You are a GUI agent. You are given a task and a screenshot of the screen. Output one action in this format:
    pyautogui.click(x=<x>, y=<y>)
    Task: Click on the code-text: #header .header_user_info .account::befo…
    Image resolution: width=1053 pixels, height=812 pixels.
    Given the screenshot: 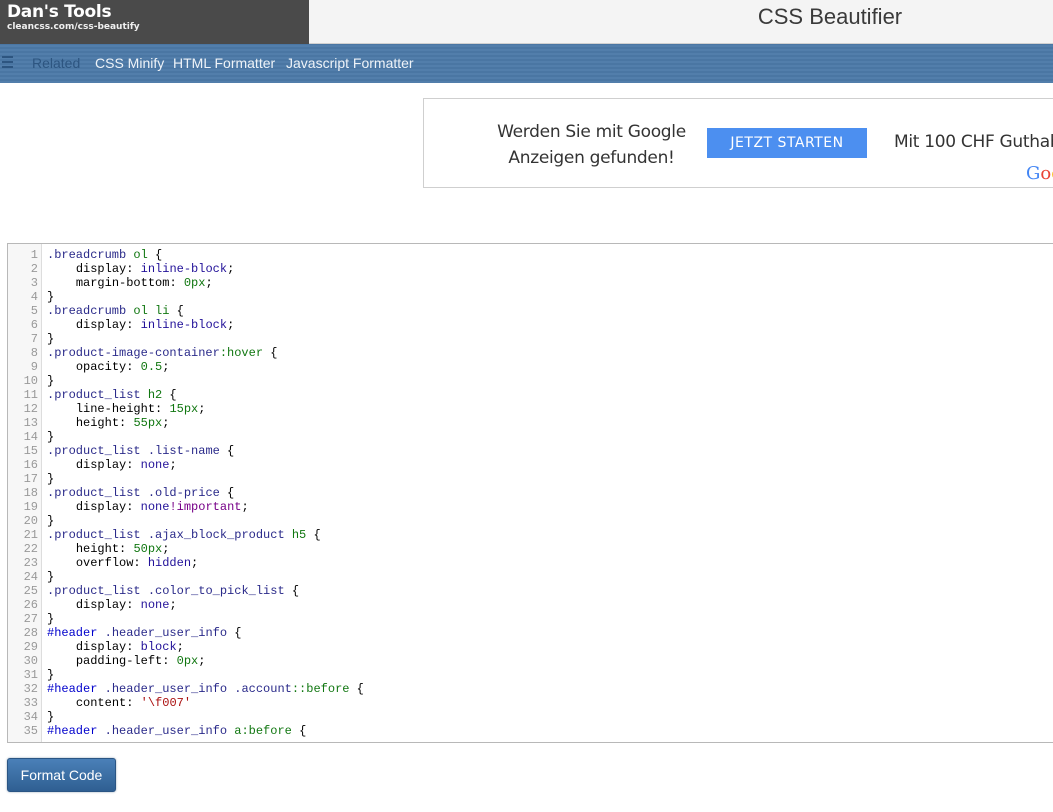 What is the action you would take?
    pyautogui.click(x=205, y=689)
    